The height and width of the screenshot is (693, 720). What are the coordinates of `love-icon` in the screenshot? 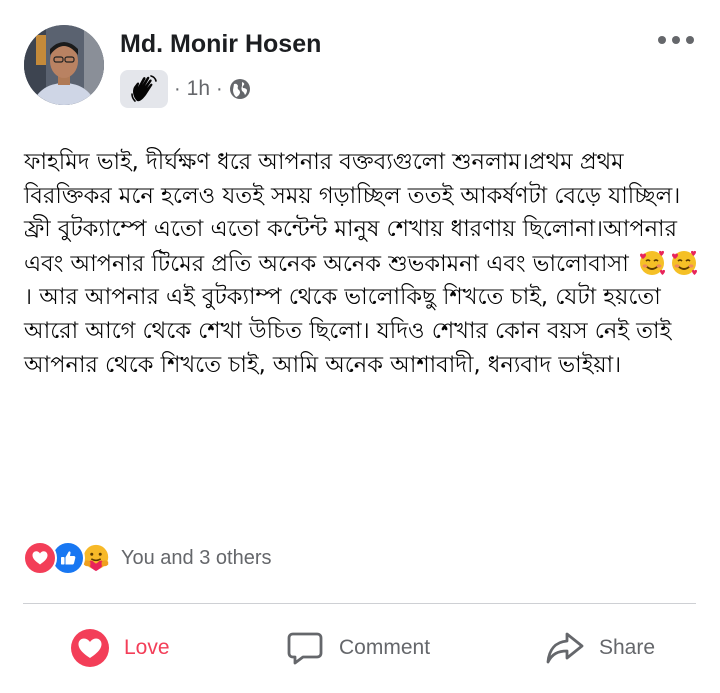 It's located at (90, 648).